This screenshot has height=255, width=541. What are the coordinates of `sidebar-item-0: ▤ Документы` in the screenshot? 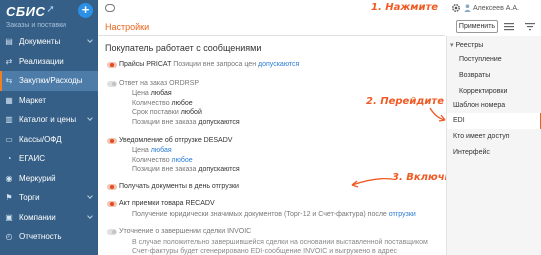 It's located at (49, 42).